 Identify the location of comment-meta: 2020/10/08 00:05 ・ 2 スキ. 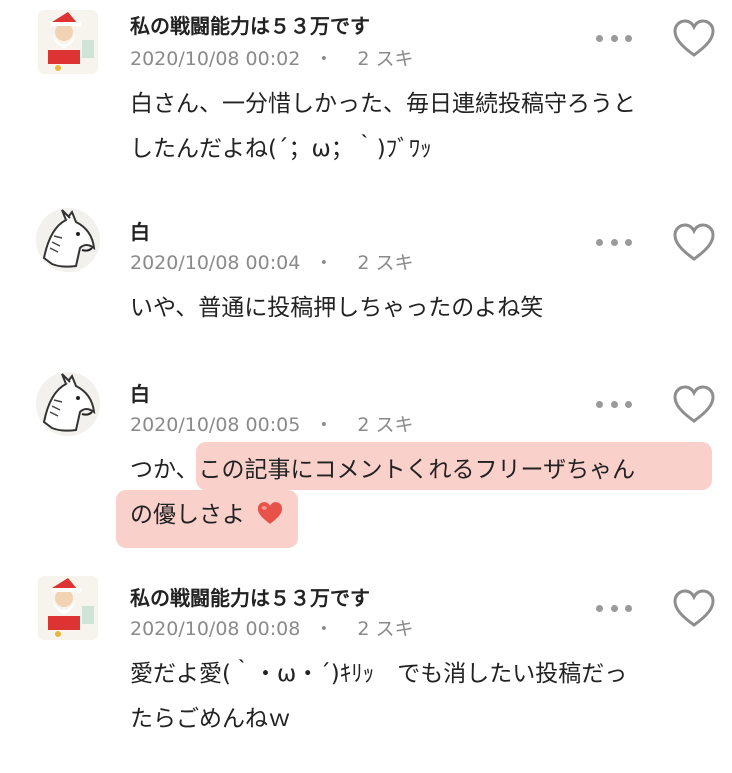
(271, 423).